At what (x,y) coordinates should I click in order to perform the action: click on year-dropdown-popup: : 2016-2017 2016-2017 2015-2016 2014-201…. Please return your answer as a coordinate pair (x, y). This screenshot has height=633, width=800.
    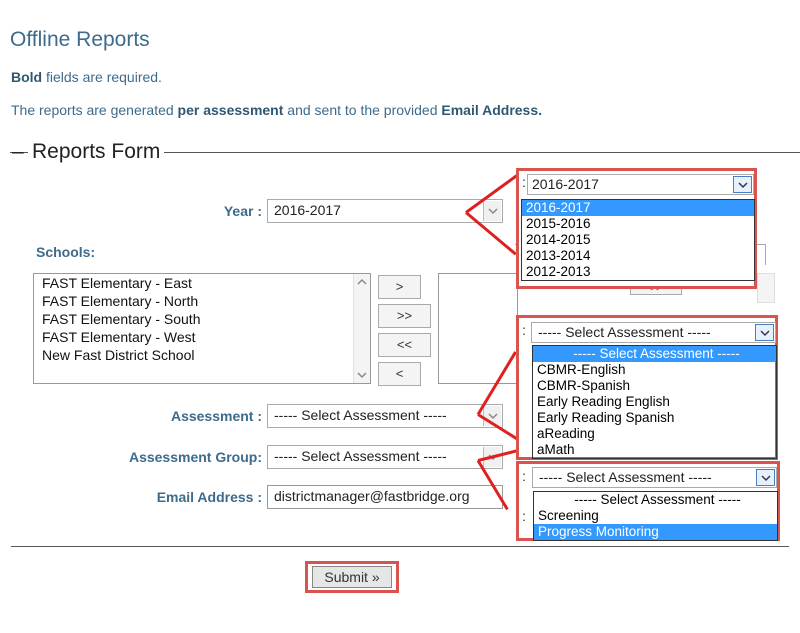
    Looking at the image, I should click on (636, 228).